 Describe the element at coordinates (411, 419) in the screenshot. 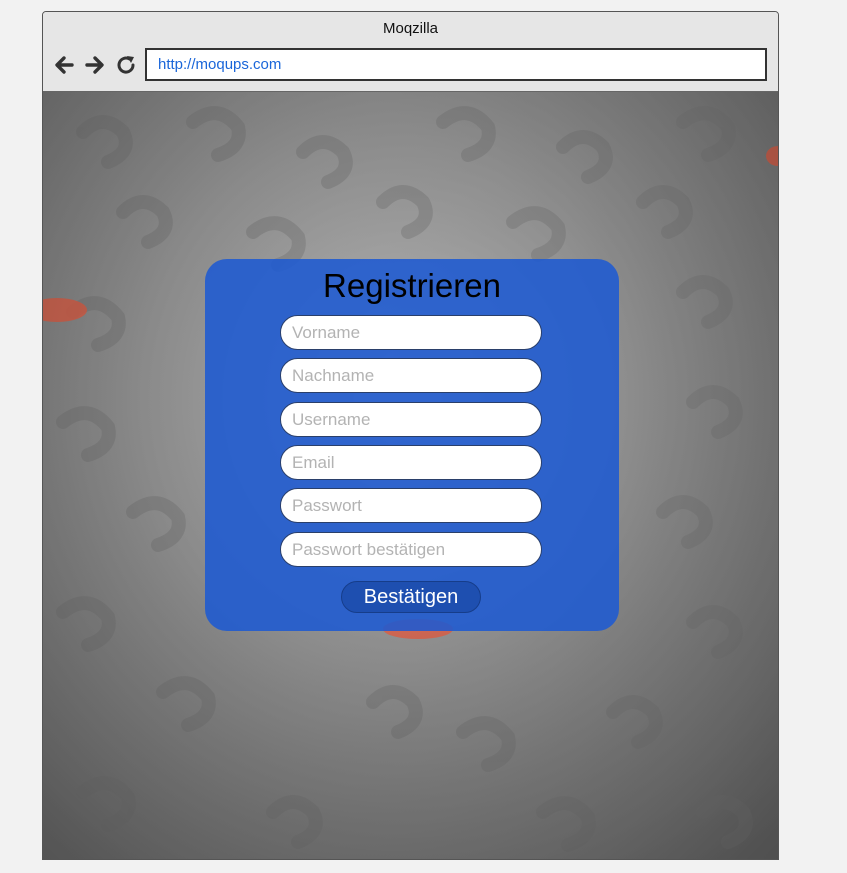

I see `username-input` at that location.